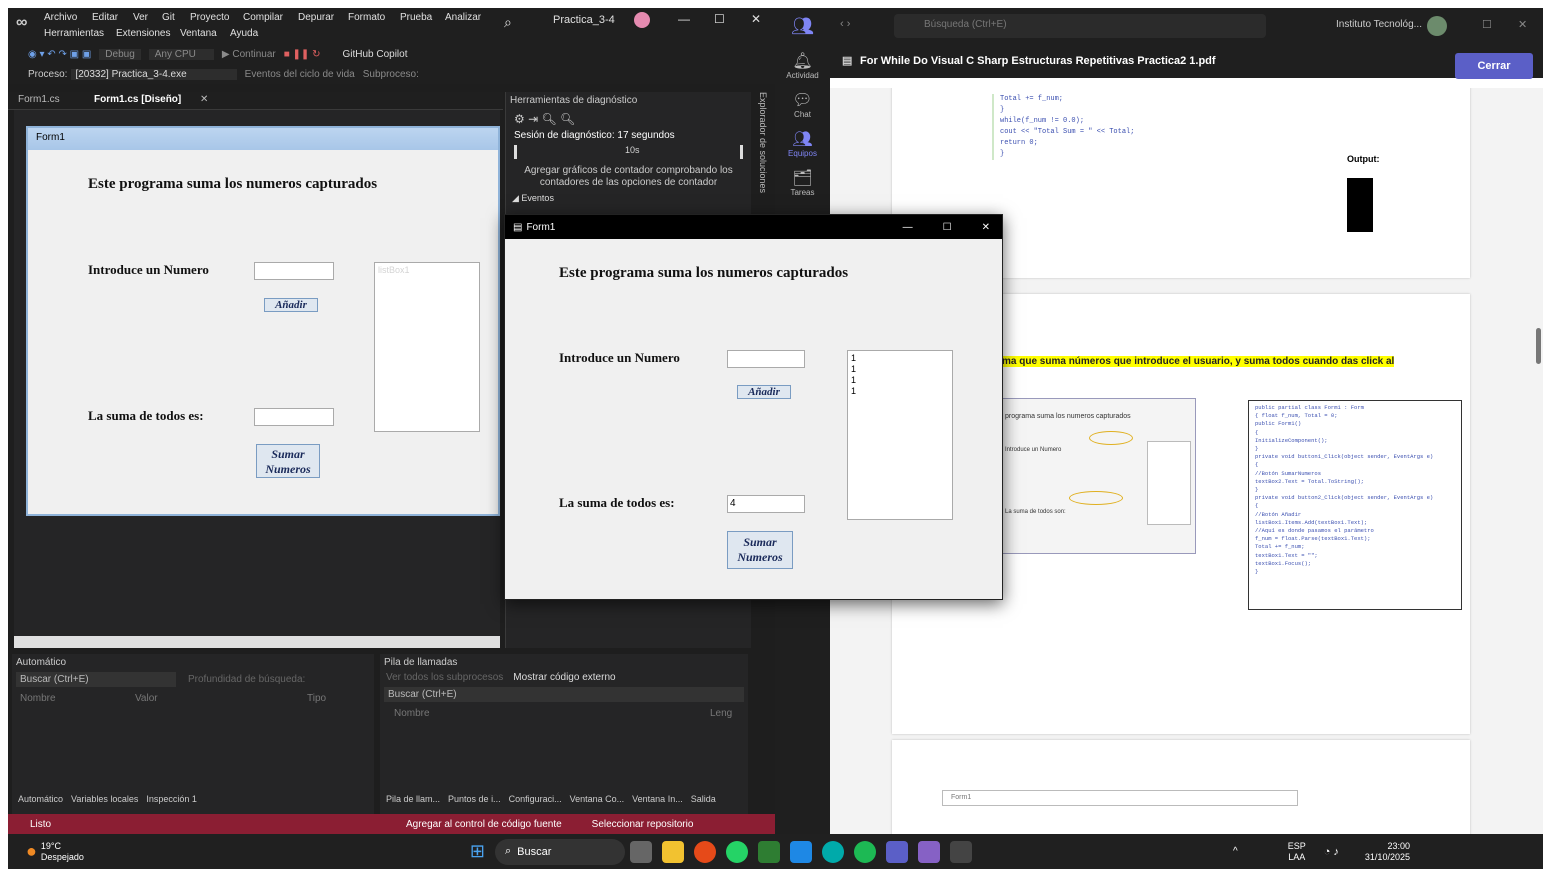 The image size is (1544, 869). What do you see at coordinates (929, 851) in the screenshot?
I see `visual-studio-taskbar-icon` at bounding box center [929, 851].